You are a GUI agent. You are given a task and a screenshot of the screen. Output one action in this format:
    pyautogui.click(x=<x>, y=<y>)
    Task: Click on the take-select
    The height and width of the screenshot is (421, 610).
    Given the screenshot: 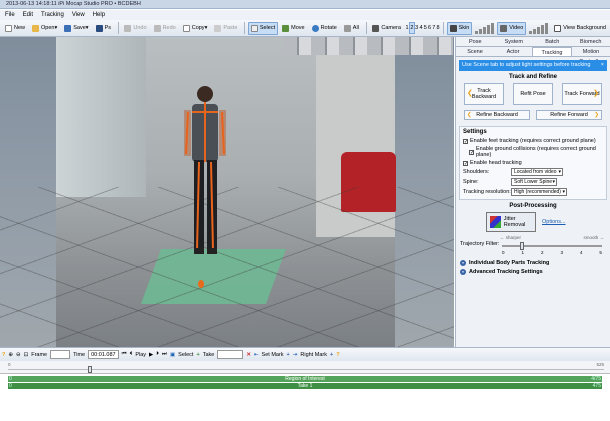 What is the action you would take?
    pyautogui.click(x=230, y=354)
    